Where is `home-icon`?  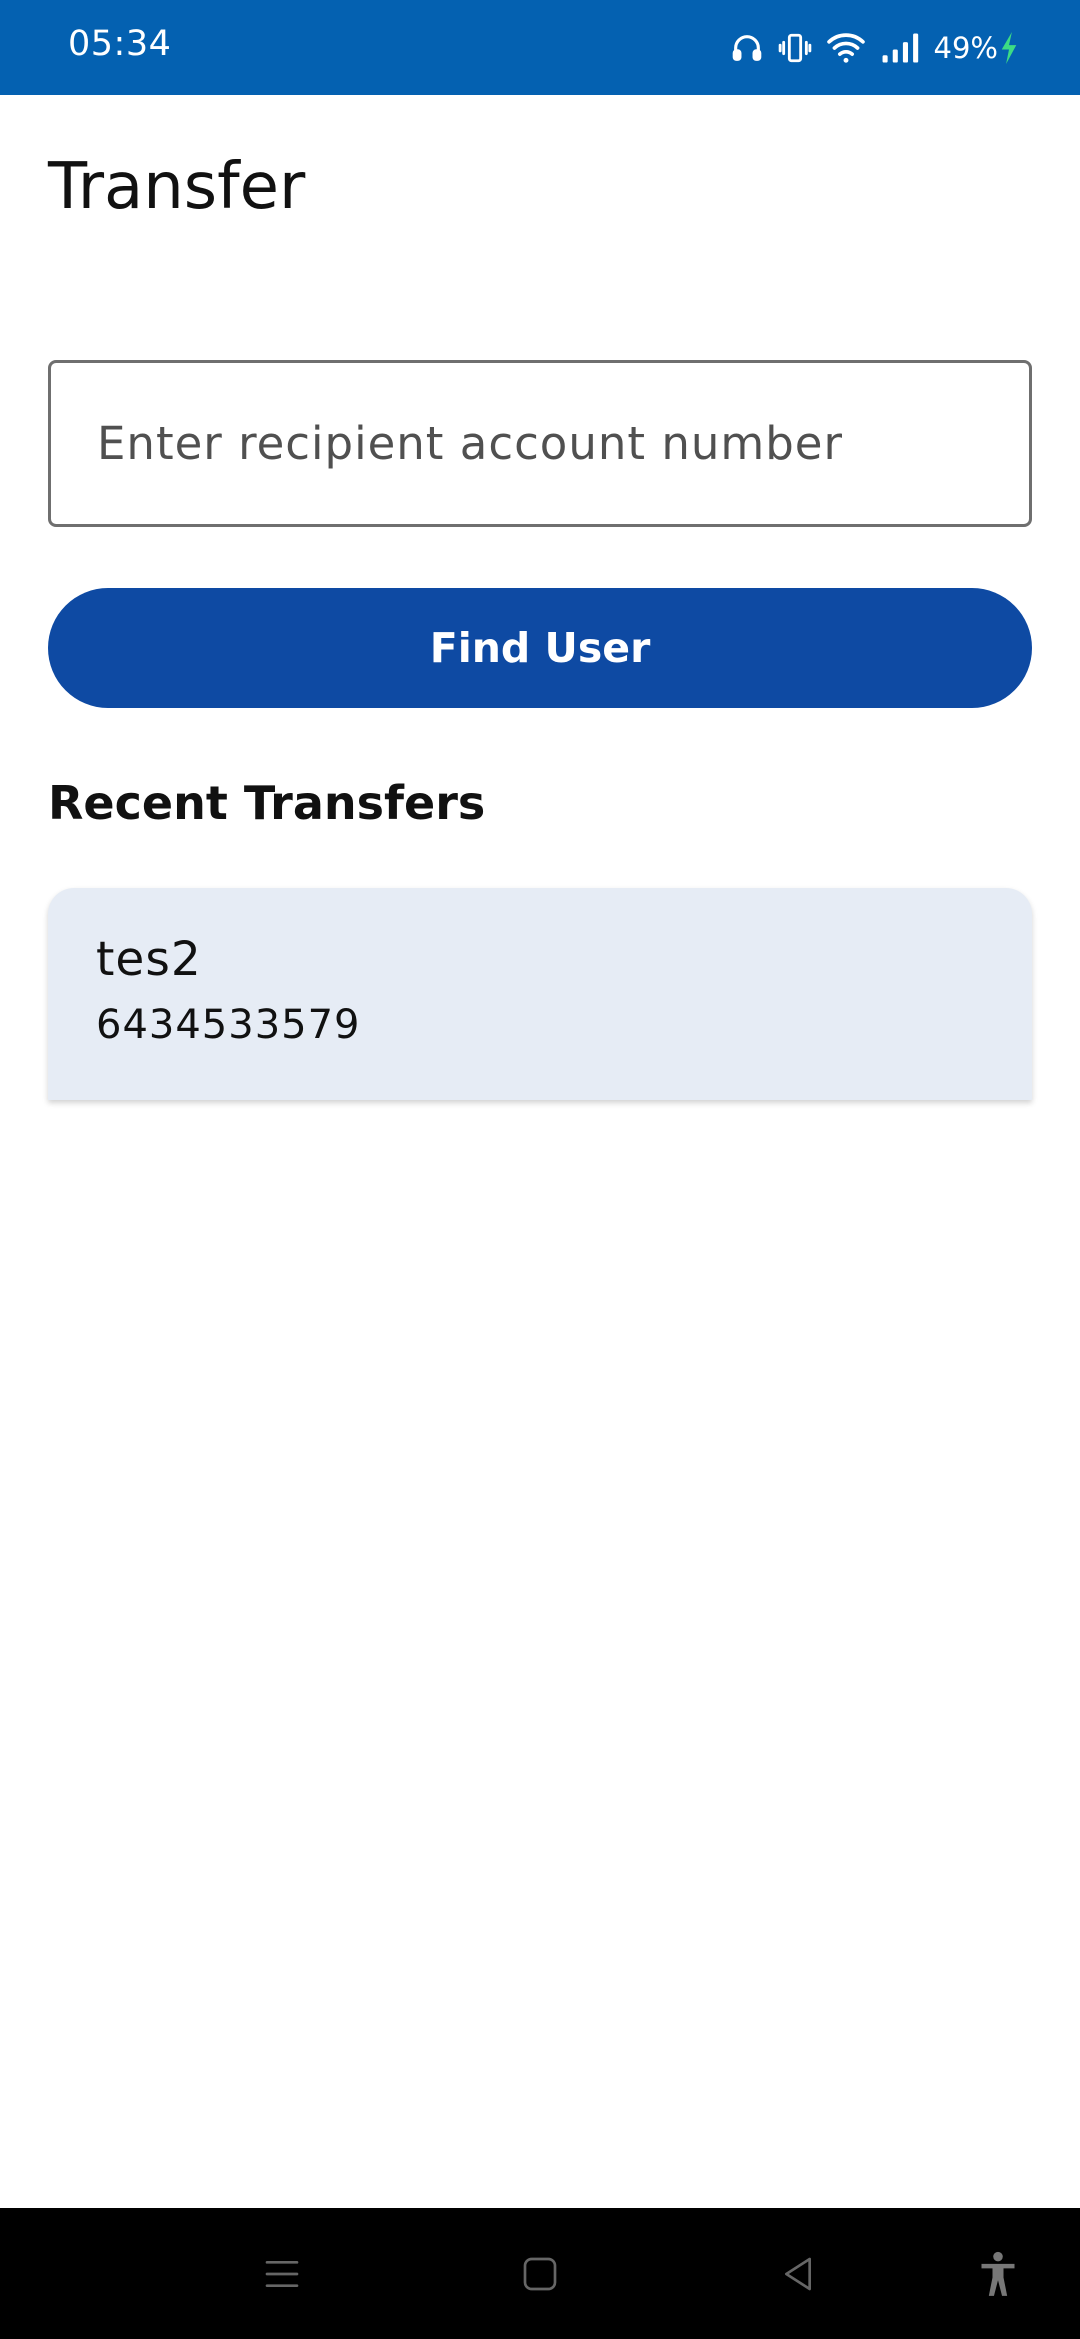 home-icon is located at coordinates (540, 2274).